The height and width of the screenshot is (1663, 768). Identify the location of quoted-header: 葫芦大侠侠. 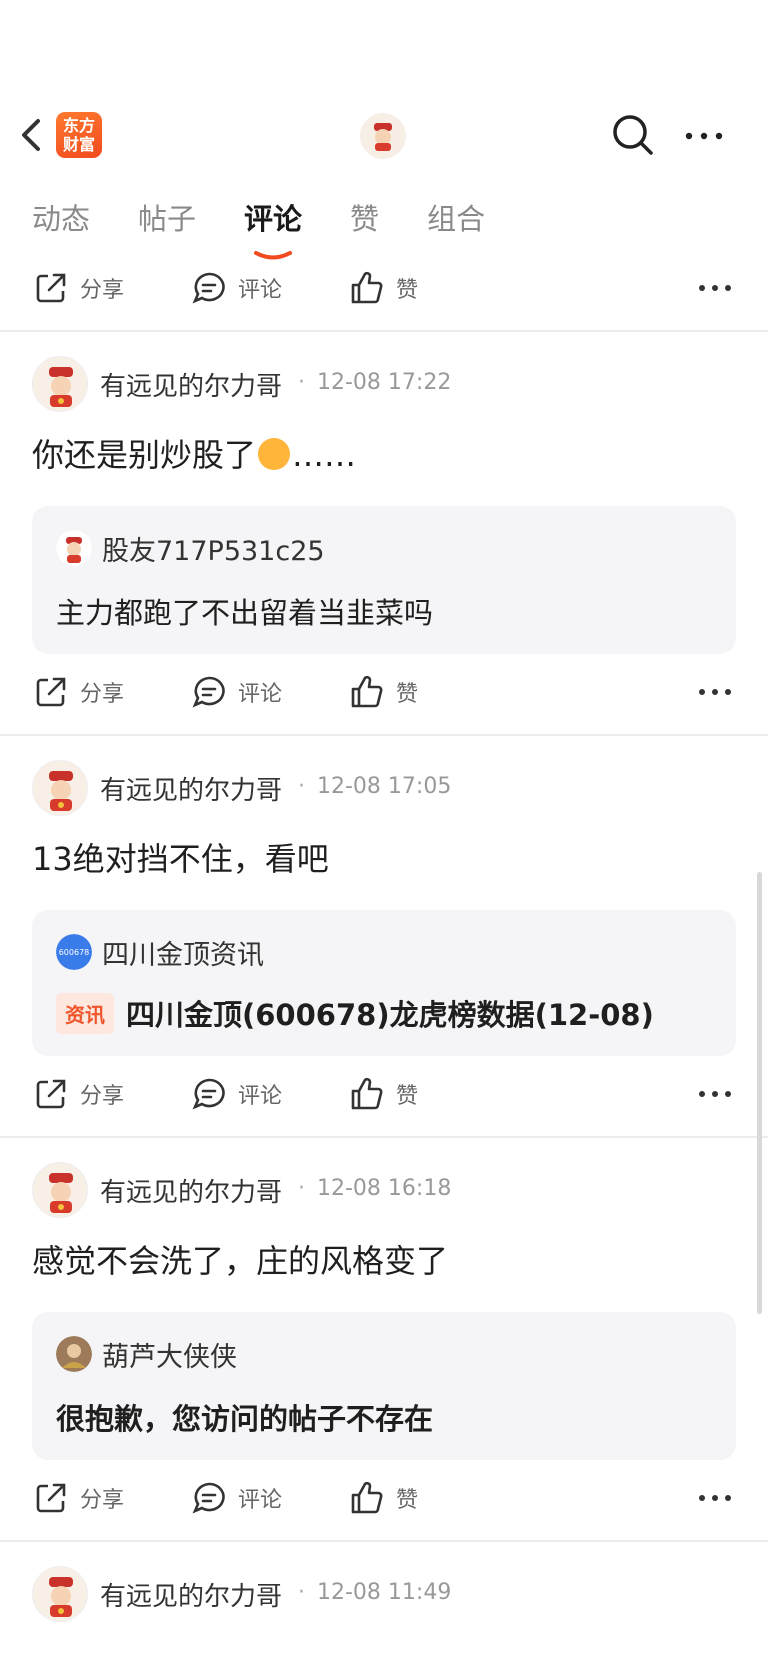
(384, 1354).